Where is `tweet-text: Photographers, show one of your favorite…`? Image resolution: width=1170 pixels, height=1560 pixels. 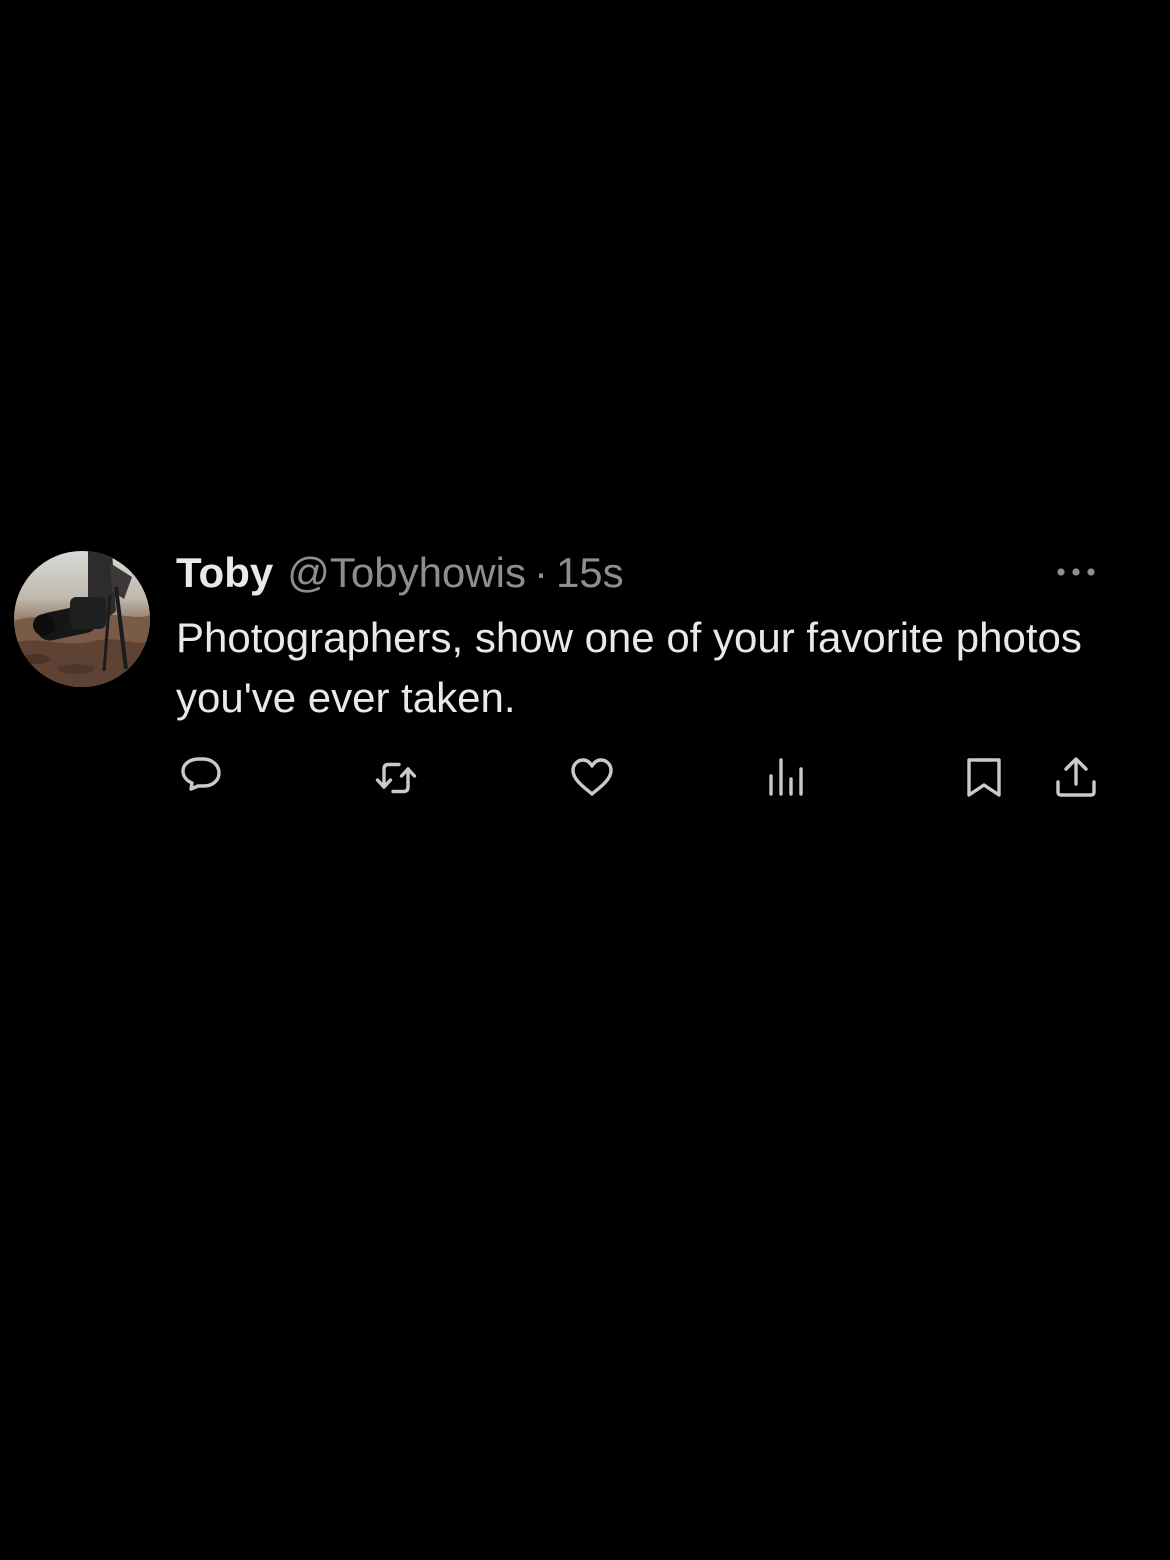
tweet-text: Photographers, show one of your favorite… is located at coordinates (629, 667).